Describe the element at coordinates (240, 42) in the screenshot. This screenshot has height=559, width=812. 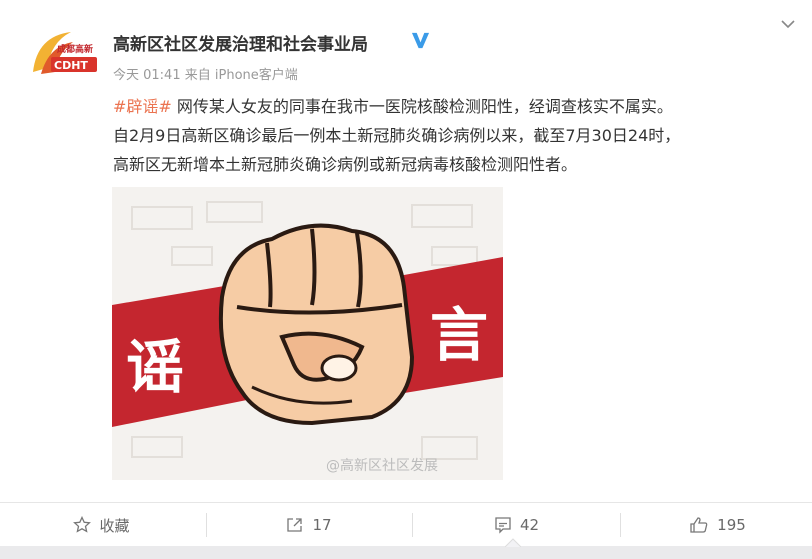
I see `author-name: 高新区社区发展治理和社会事业局` at that location.